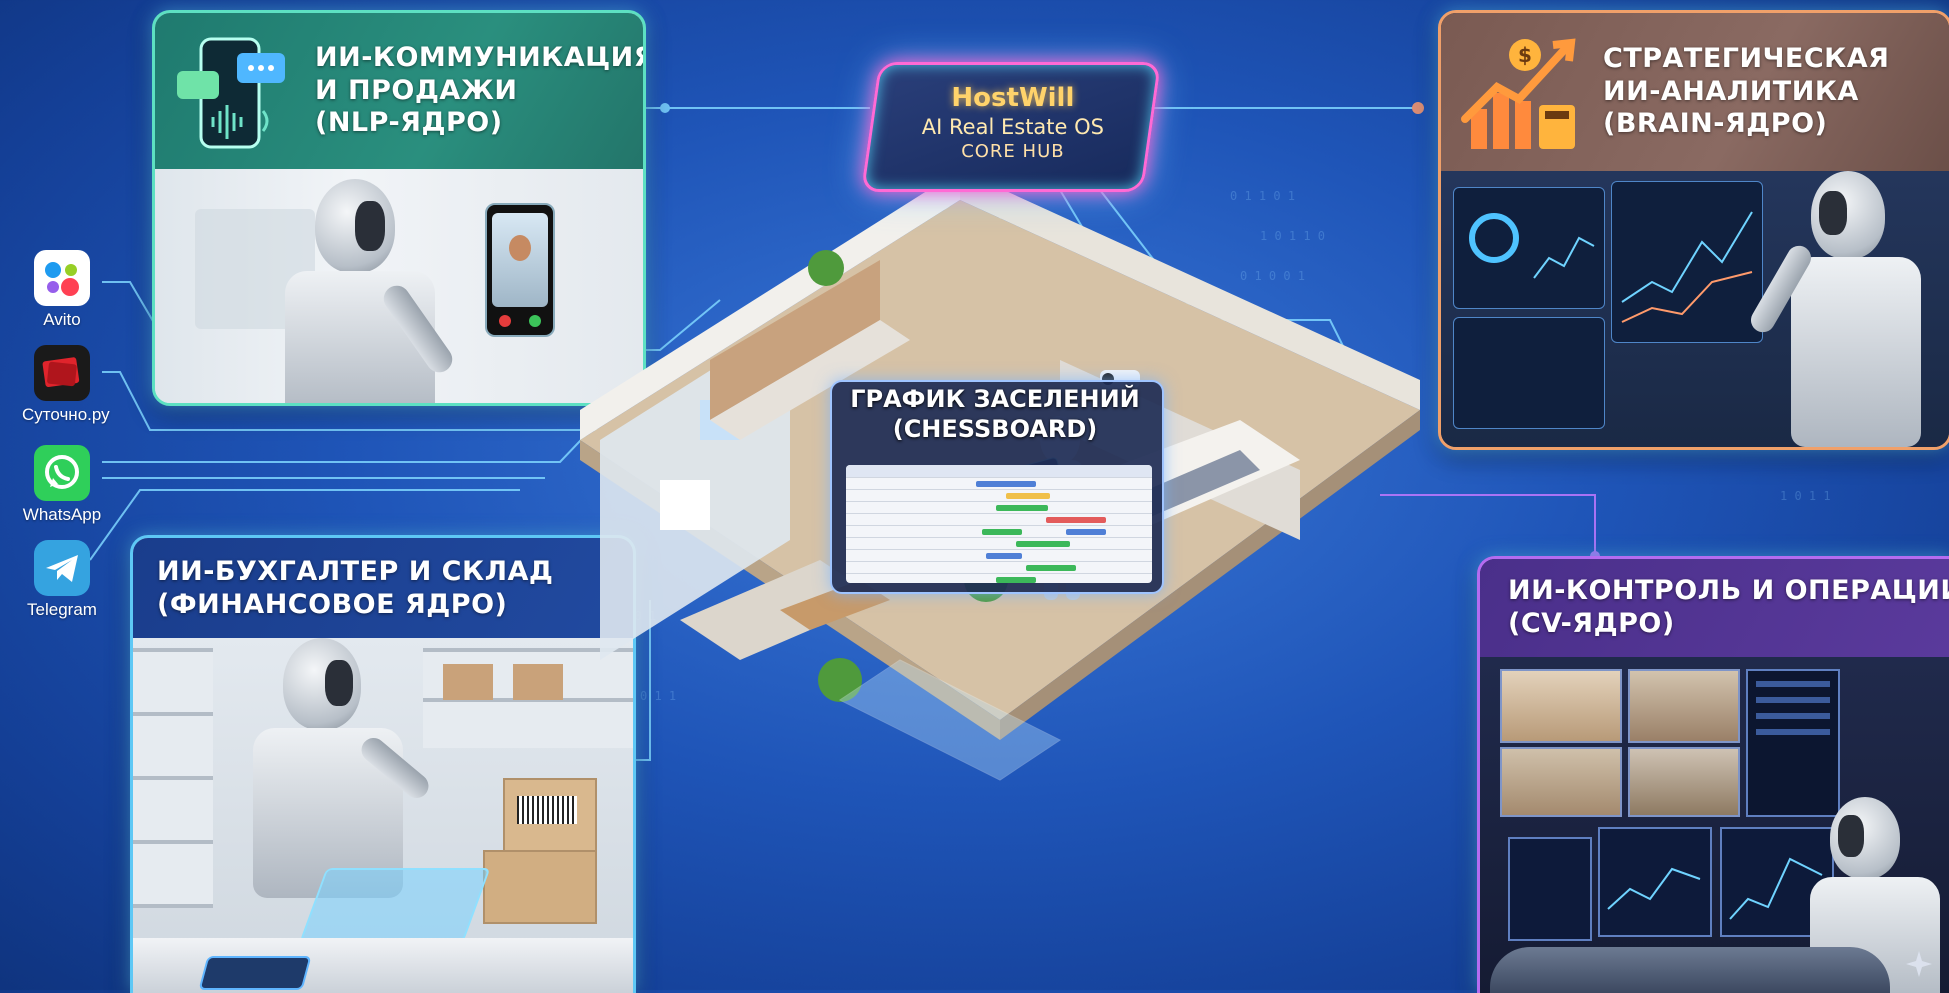 The height and width of the screenshot is (993, 1949). What do you see at coordinates (1013, 151) in the screenshot?
I see `hub-label: CORE HUB` at bounding box center [1013, 151].